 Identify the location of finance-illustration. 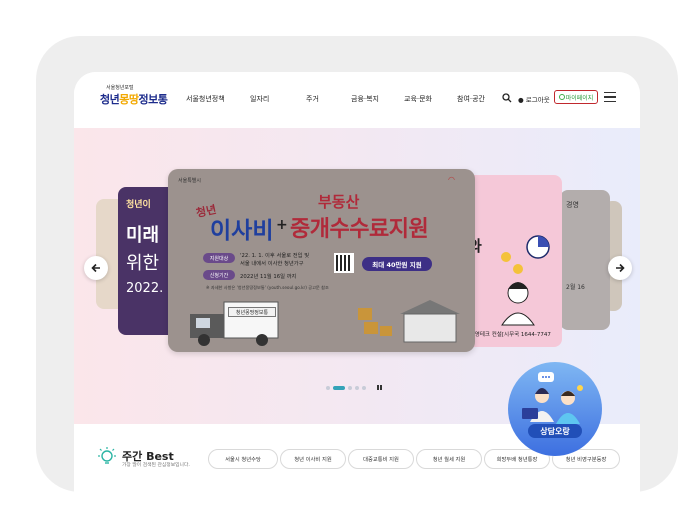
(525, 280).